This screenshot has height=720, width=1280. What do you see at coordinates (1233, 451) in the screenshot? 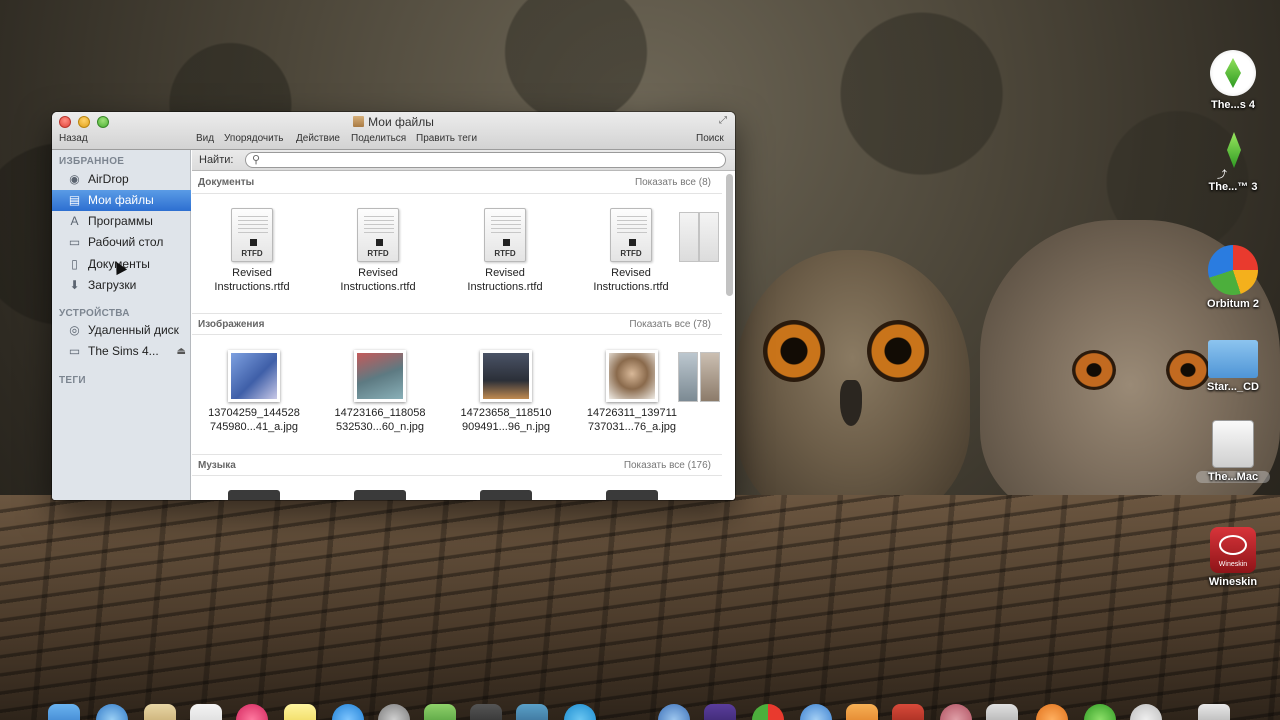
I see `desktop-icon-external-drive: The...Mac` at bounding box center [1233, 451].